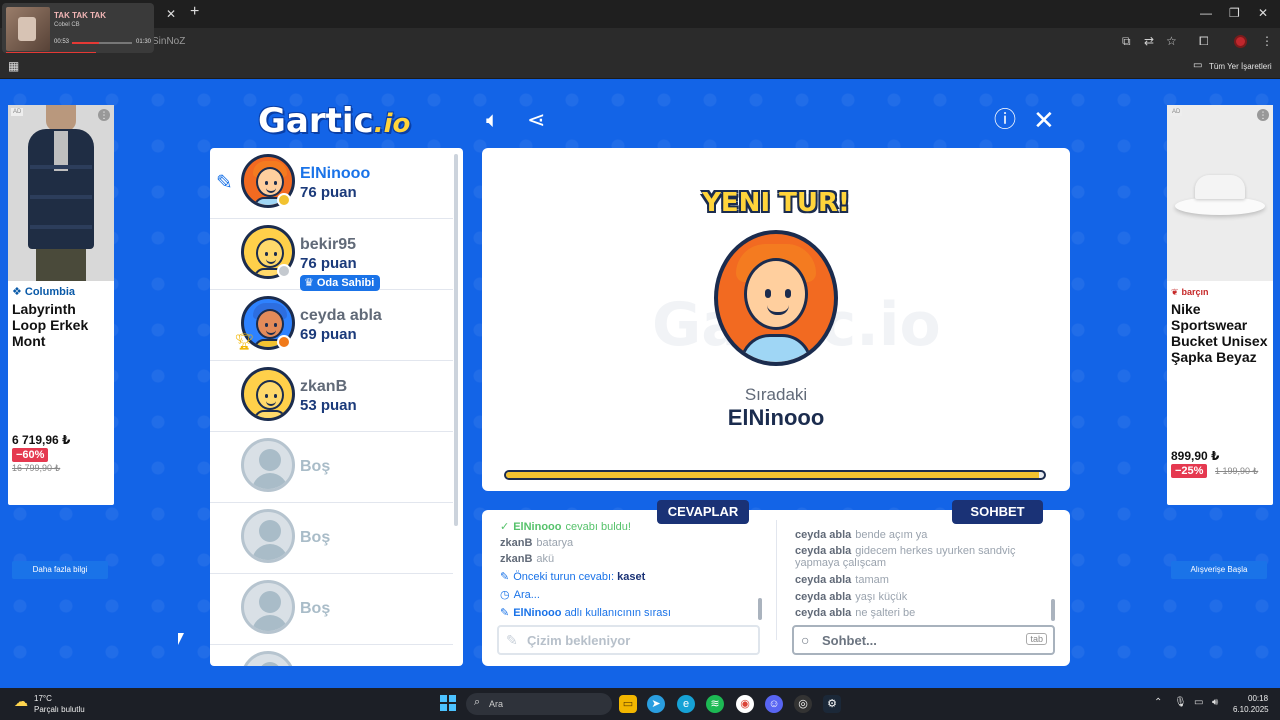 This screenshot has width=1280, height=720. I want to click on sound-icon: 🔈︎, so click(492, 120).